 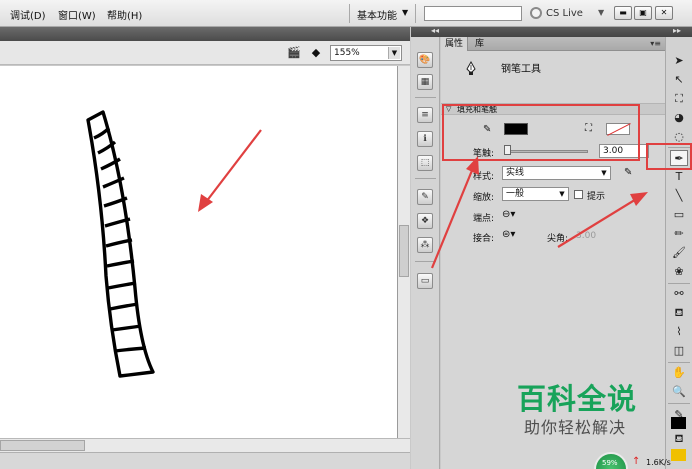 I want to click on upload-arrow-icon: ↑, so click(x=636, y=461).